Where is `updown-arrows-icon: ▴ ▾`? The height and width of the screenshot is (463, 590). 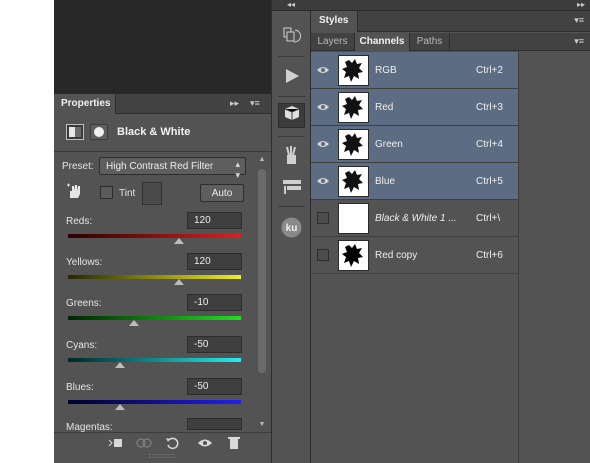
updown-arrows-icon: ▴ ▾ is located at coordinates (237, 169).